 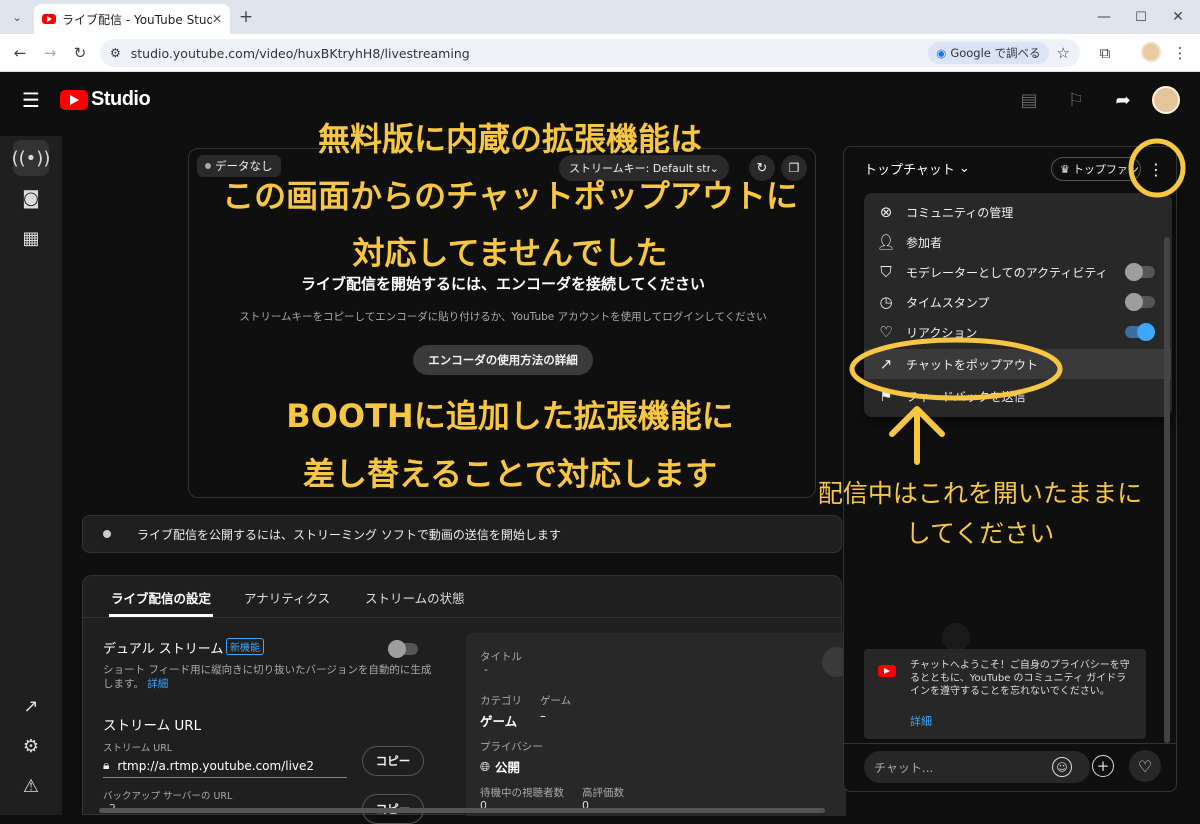 What do you see at coordinates (31, 706) in the screenshot?
I see `popout-nav-icon: ↗` at bounding box center [31, 706].